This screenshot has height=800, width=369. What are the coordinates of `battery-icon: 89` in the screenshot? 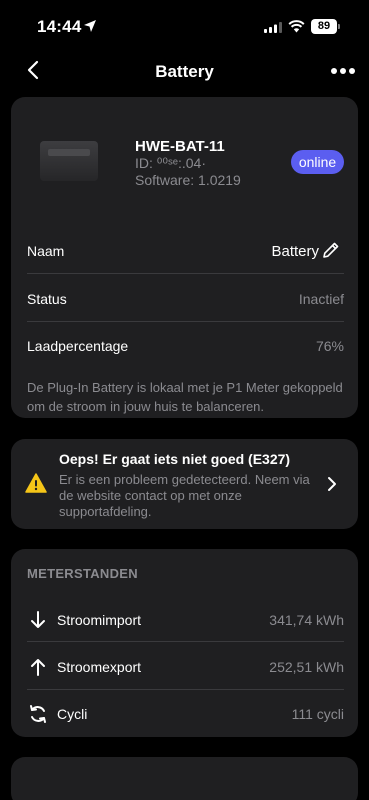 It's located at (324, 26).